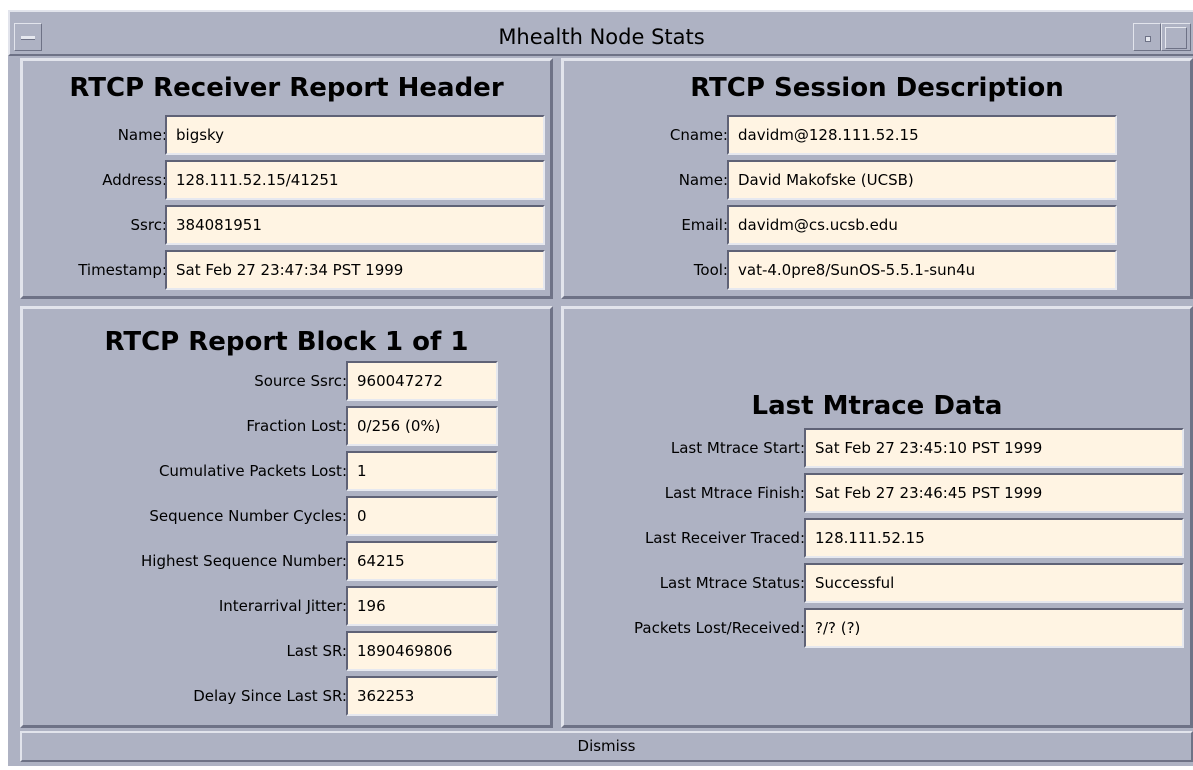  Describe the element at coordinates (134, 180) in the screenshot. I see `field-label: Address:` at that location.